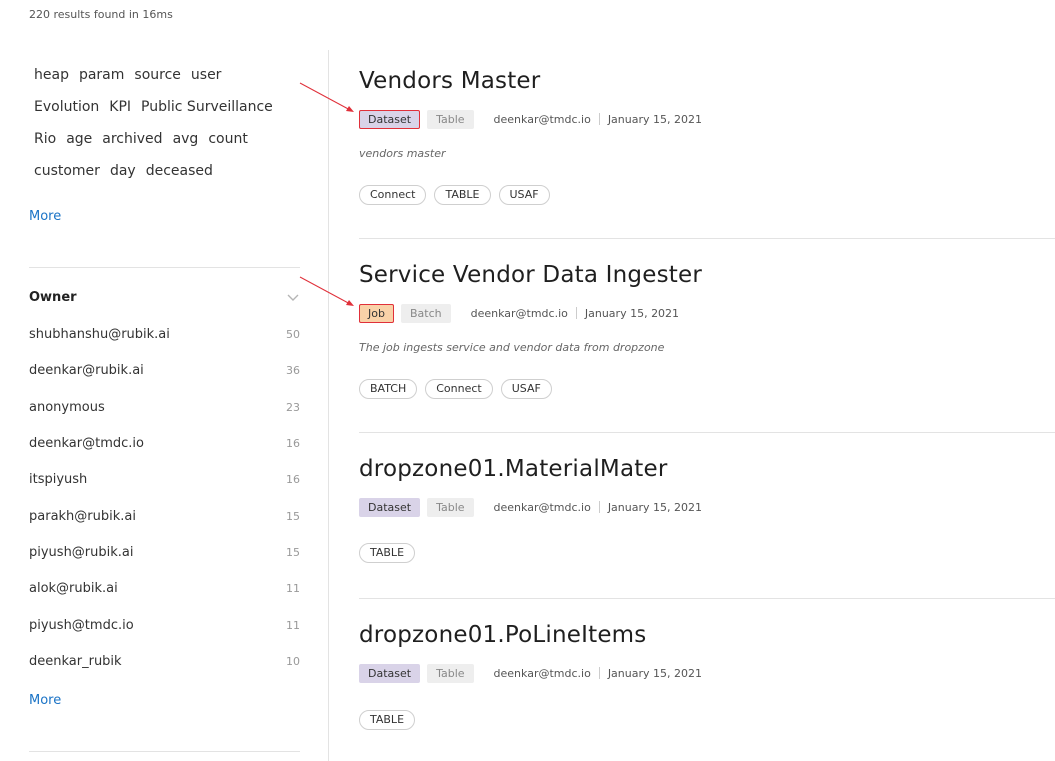  What do you see at coordinates (376, 313) in the screenshot?
I see `type-badge: Job` at bounding box center [376, 313].